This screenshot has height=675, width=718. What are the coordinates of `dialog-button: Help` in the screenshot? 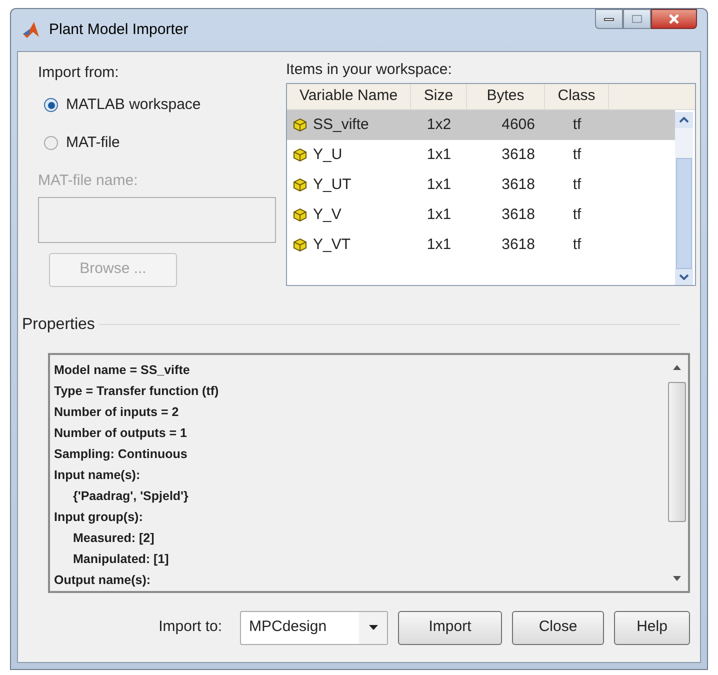 It's located at (652, 627).